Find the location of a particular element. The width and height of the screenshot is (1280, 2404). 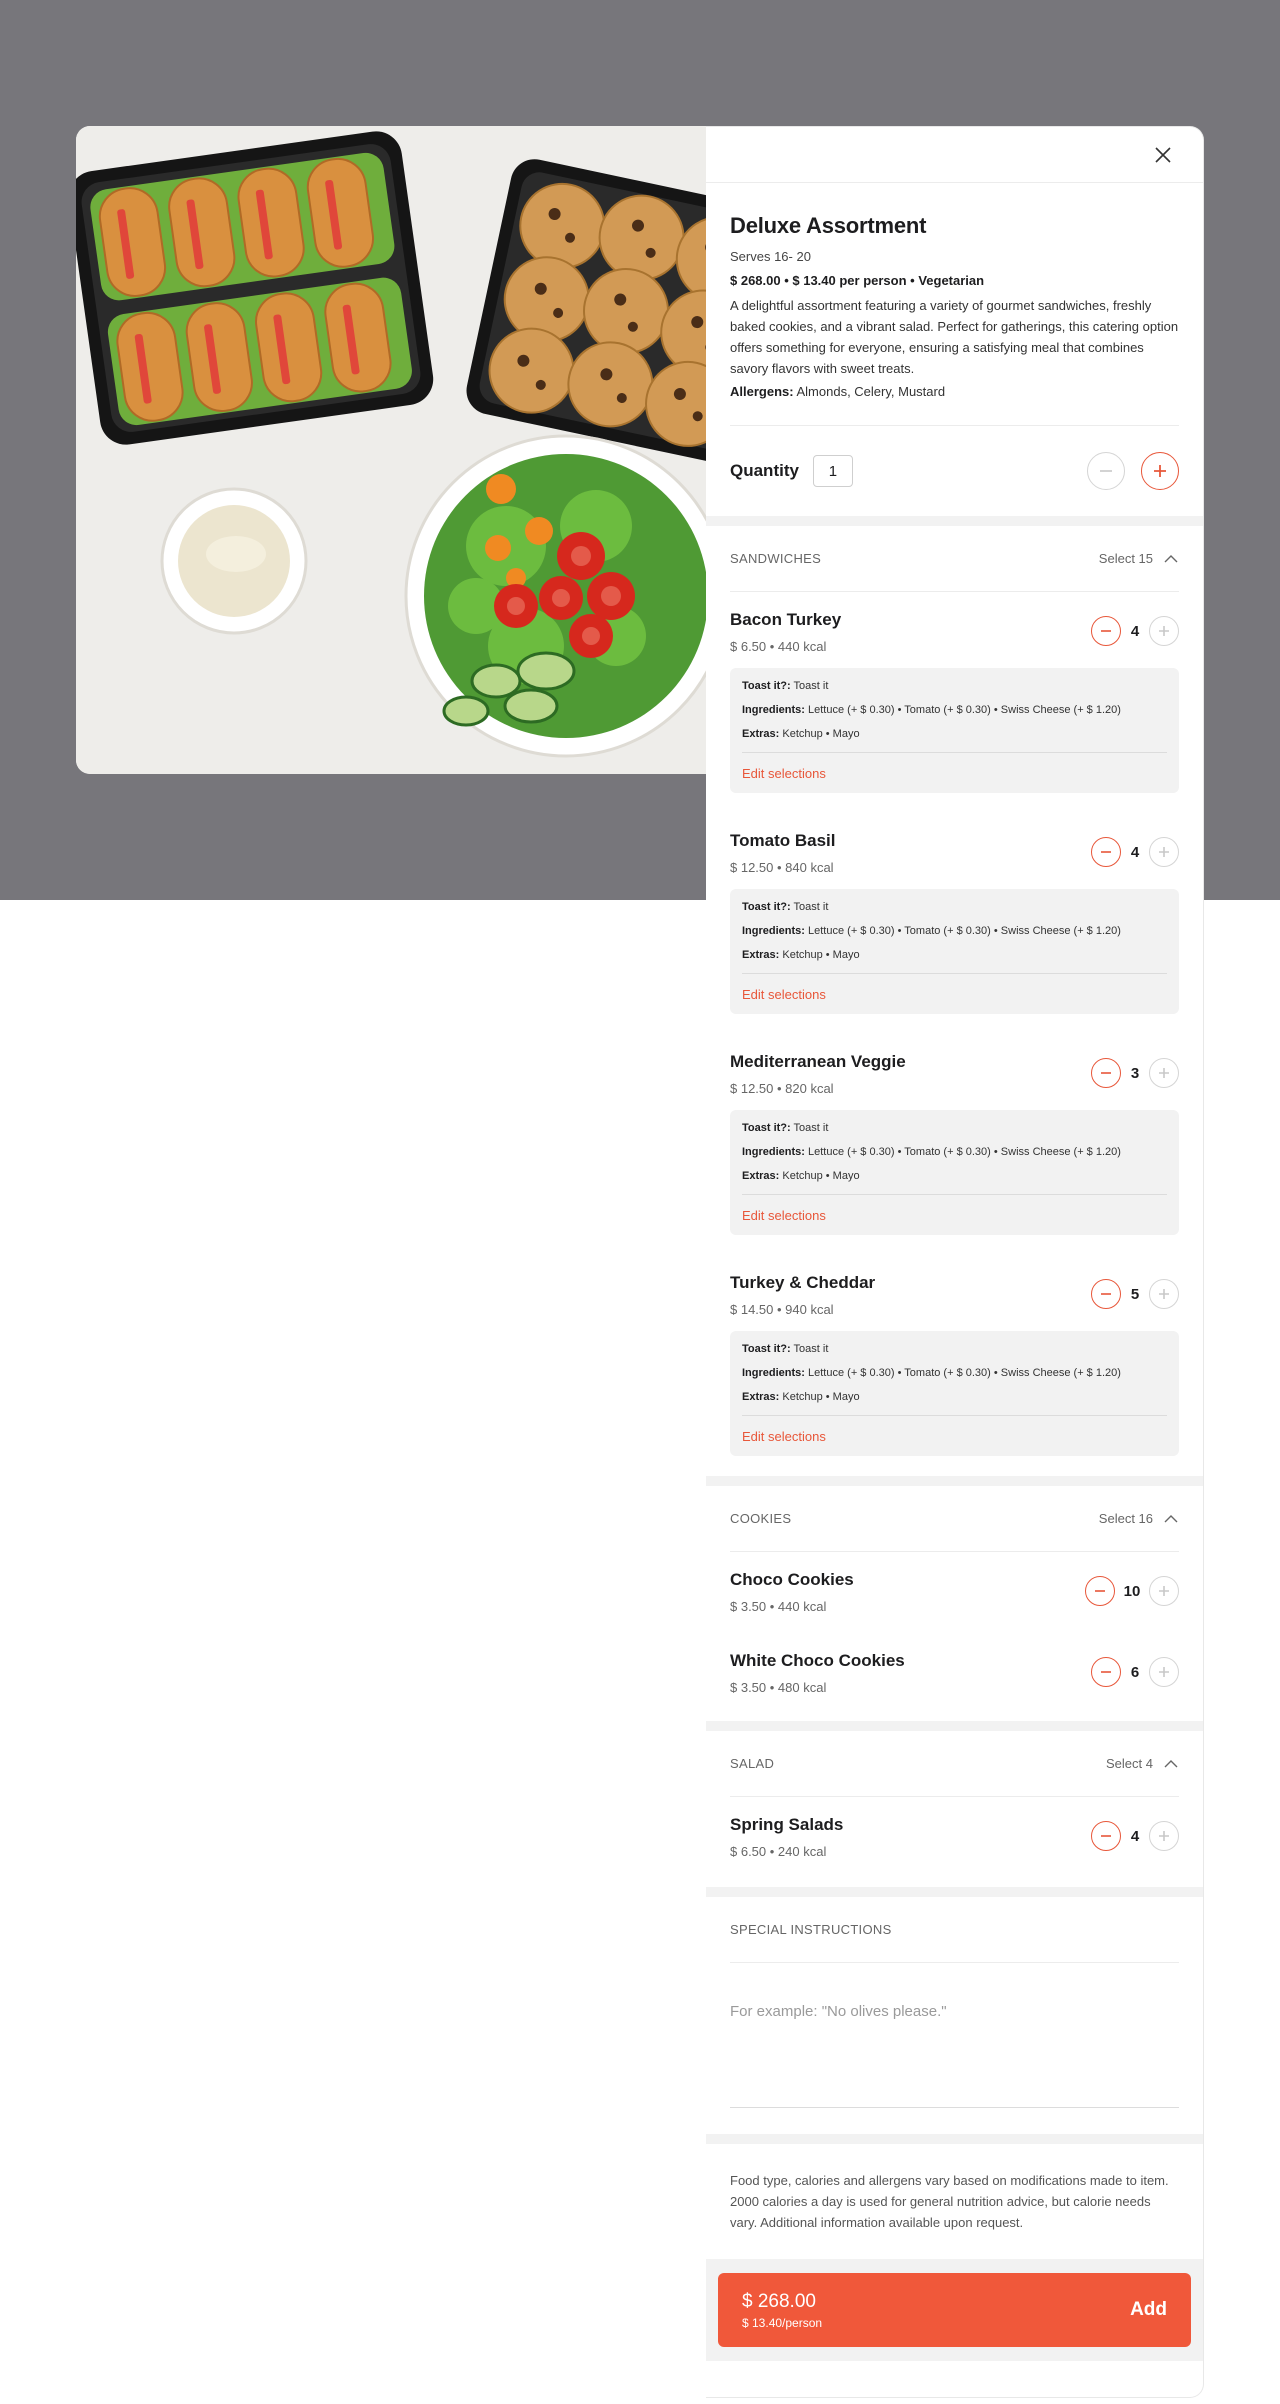

item-count: 3 is located at coordinates (1135, 1073).